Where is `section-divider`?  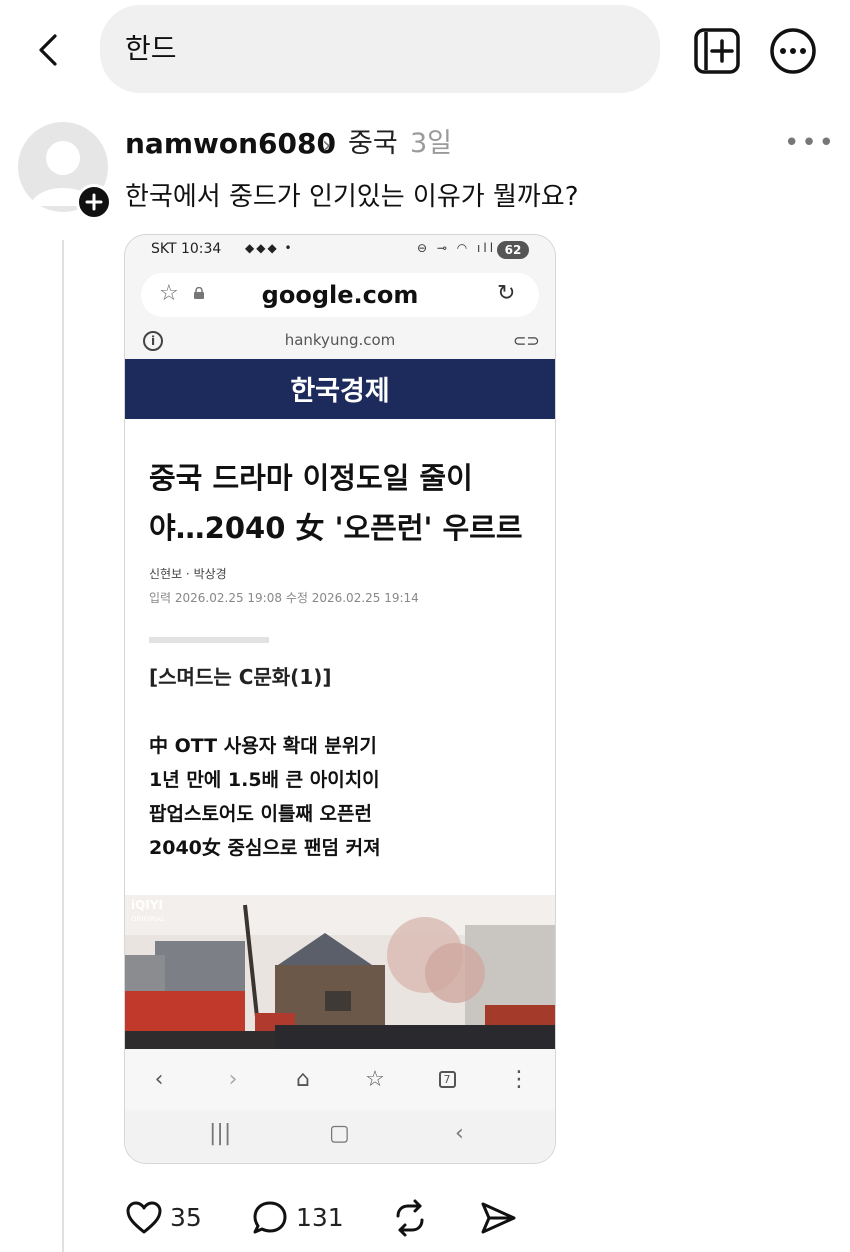
section-divider is located at coordinates (209, 640).